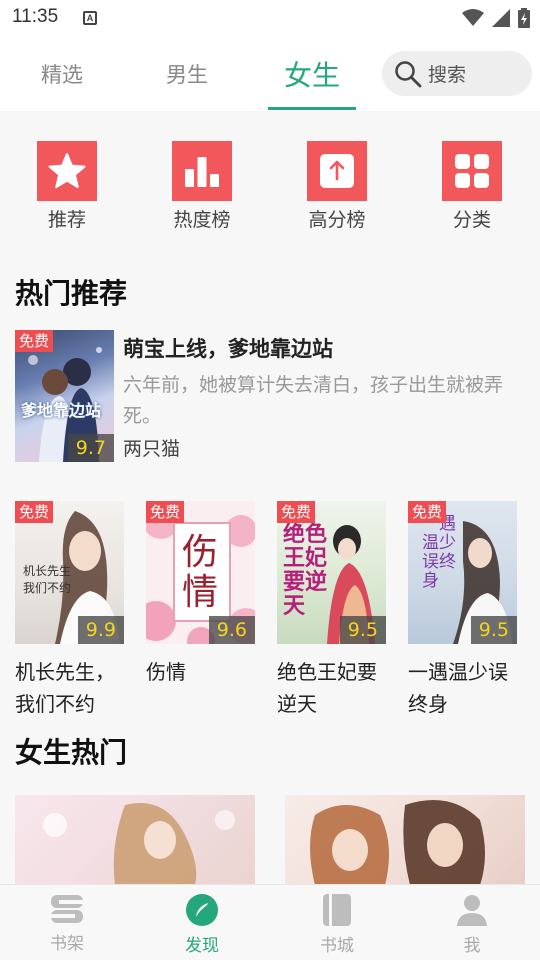  What do you see at coordinates (62, 73) in the screenshot?
I see `tab-featured: 精选` at bounding box center [62, 73].